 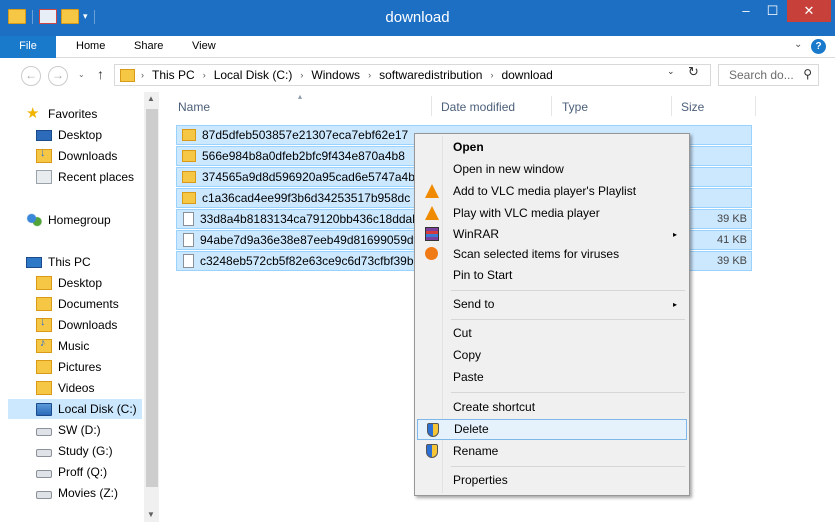 What do you see at coordinates (674, 234) in the screenshot?
I see `submenu-arrow-icon: ▸` at bounding box center [674, 234].